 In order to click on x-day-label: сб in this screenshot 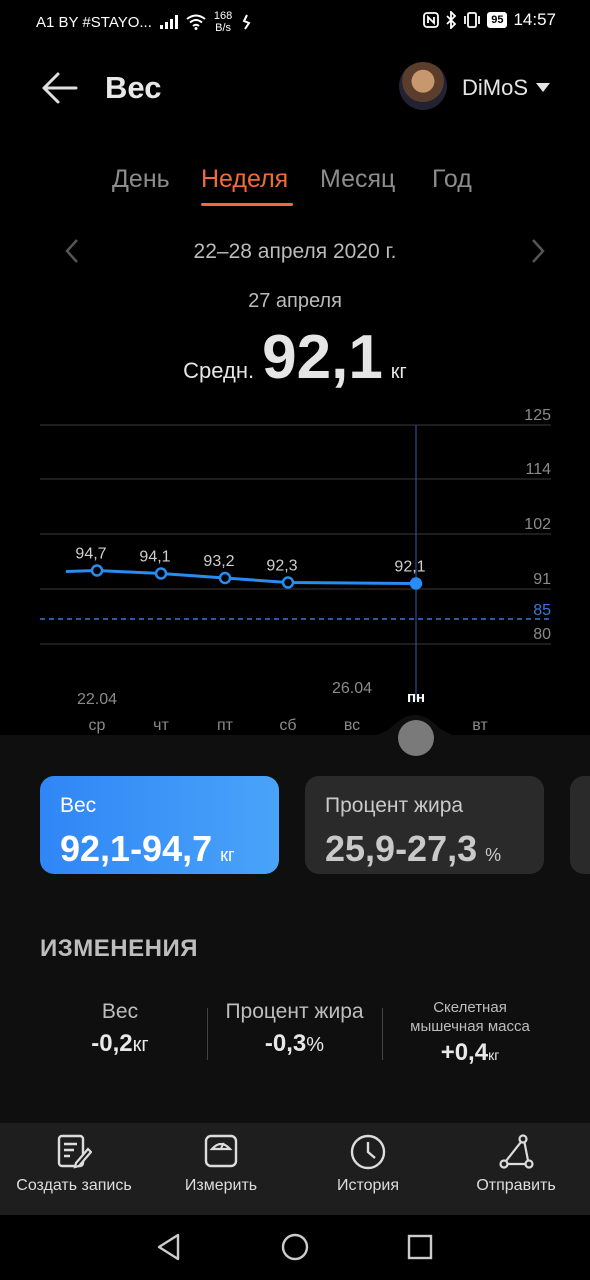, I will do `click(287, 725)`.